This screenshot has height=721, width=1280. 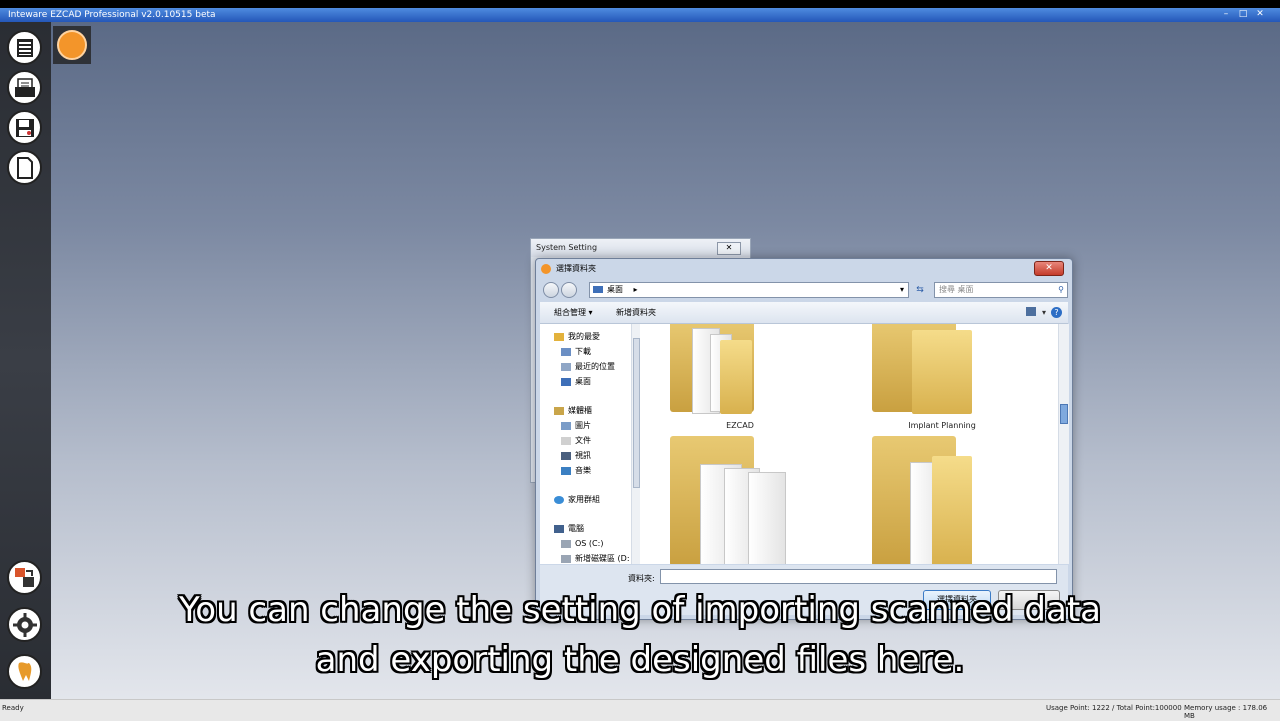 I want to click on maximize-button: □, so click(x=1243, y=14).